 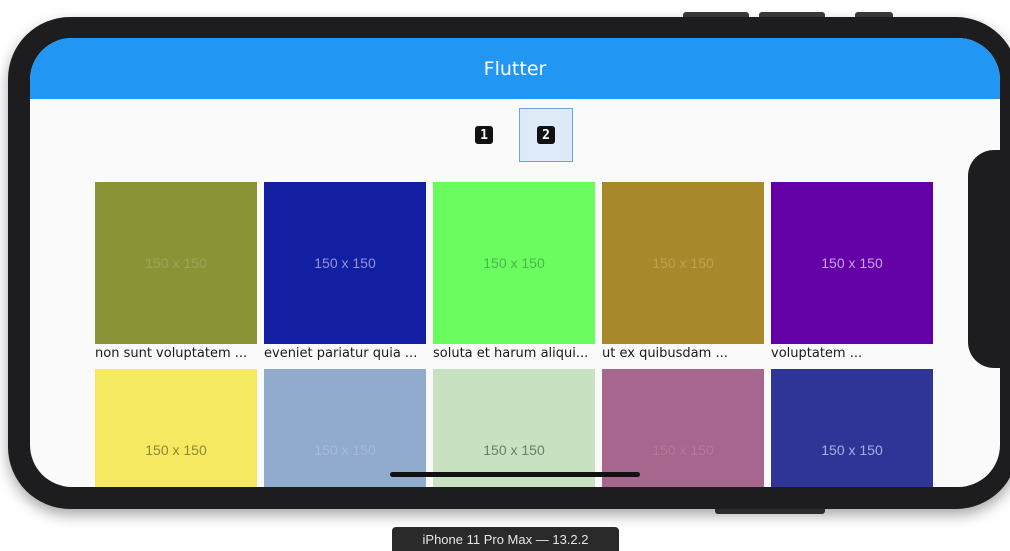 What do you see at coordinates (515, 474) in the screenshot?
I see `home-indicator` at bounding box center [515, 474].